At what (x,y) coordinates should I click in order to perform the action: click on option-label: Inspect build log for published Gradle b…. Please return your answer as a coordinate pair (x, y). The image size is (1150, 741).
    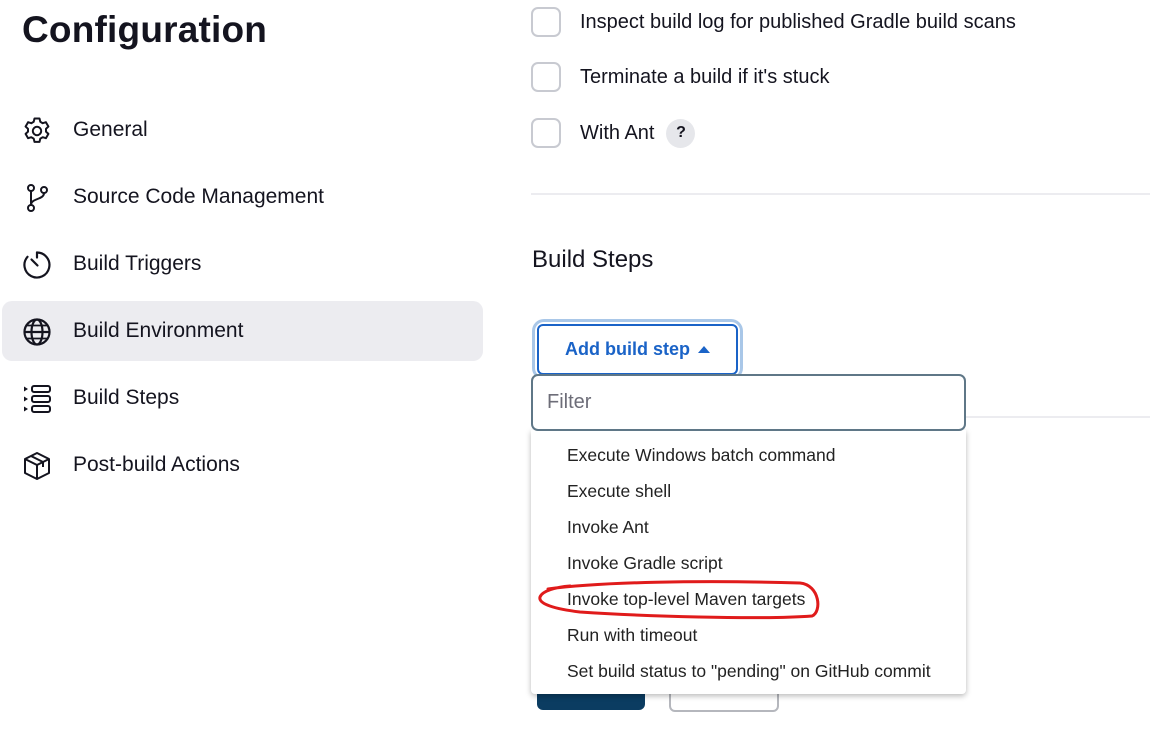
    Looking at the image, I should click on (798, 21).